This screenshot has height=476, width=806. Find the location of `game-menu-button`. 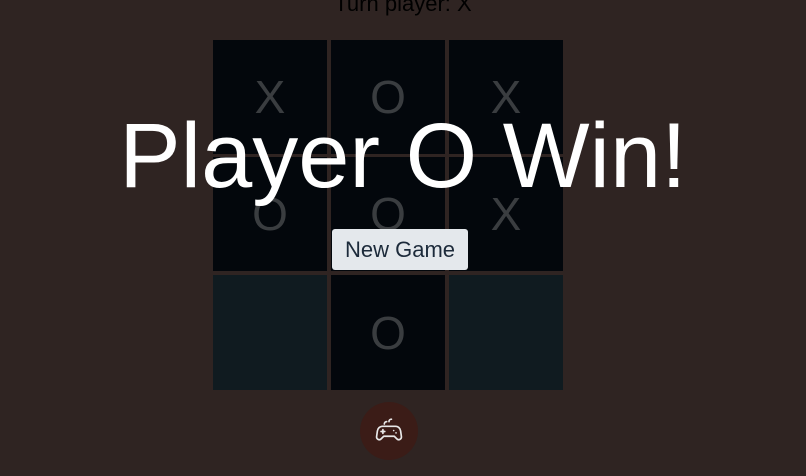

game-menu-button is located at coordinates (389, 431).